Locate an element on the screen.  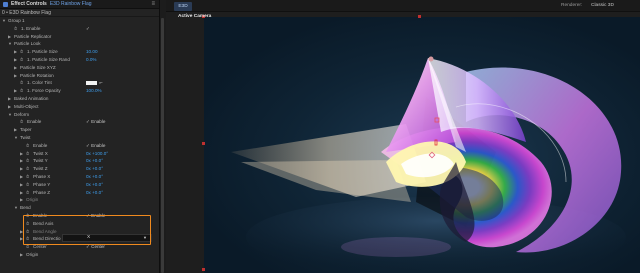
property-row: ▶ ⏱ Phase Z 0x +0.0° is located at coordinates (79, 193).